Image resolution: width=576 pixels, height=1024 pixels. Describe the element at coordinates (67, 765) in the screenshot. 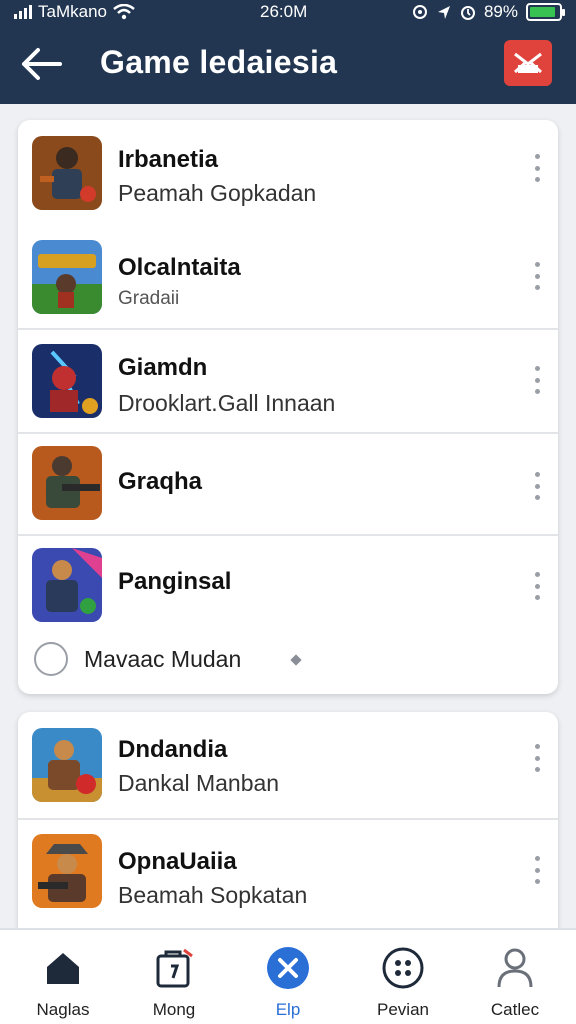

I see `pirate-game-icon` at that location.